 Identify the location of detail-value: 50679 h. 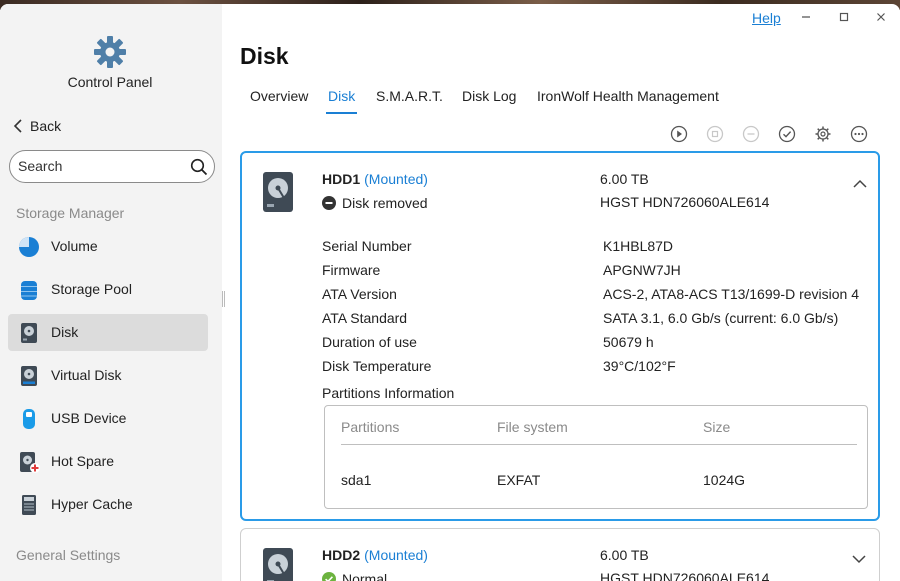
(628, 342).